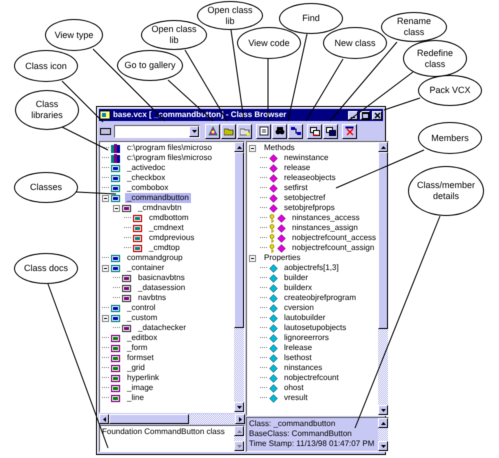 This screenshot has width=499, height=458. I want to click on class-item: basicnavbtns, so click(161, 278).